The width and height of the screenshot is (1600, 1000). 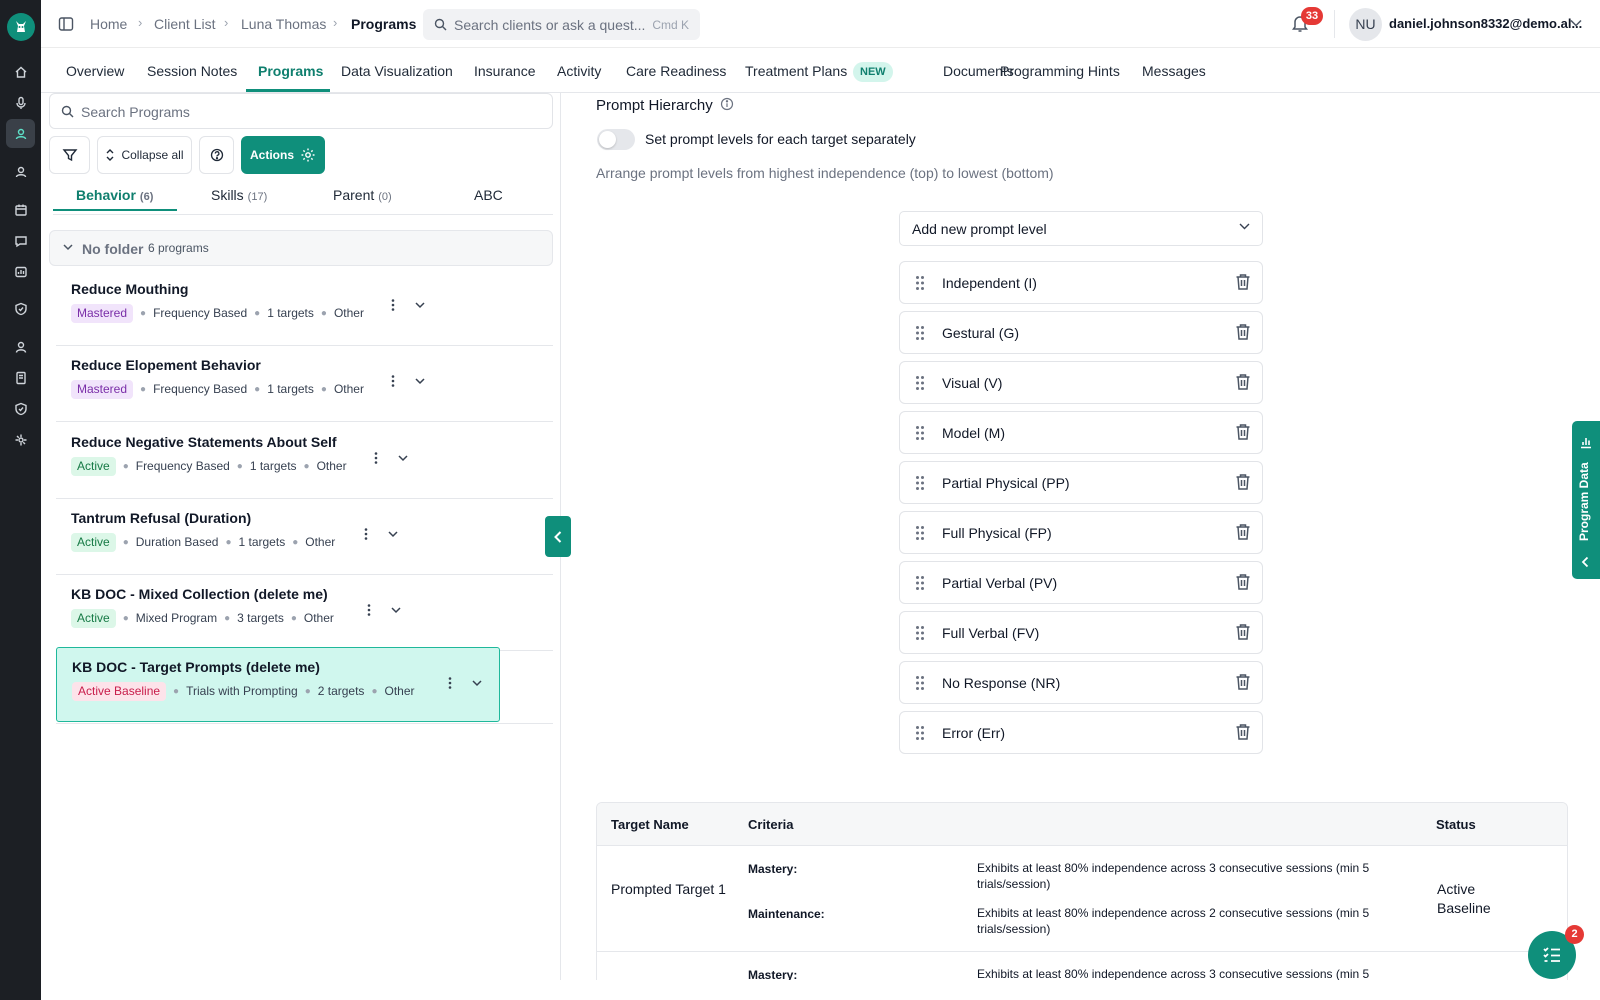 What do you see at coordinates (303, 214) in the screenshot?
I see `divider` at bounding box center [303, 214].